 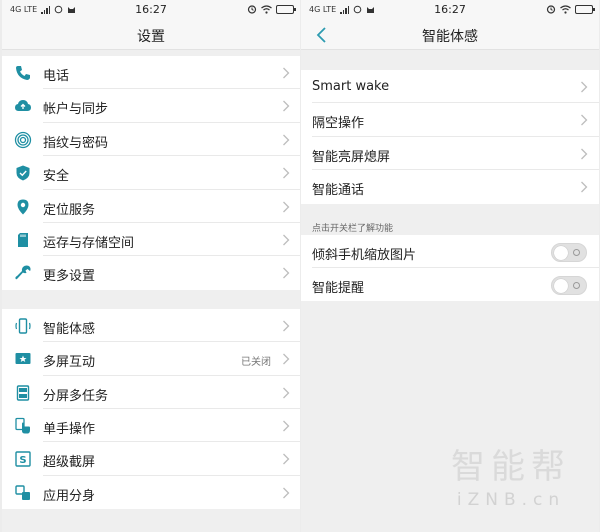 I want to click on settings-item-smart-motion: 智能体感, so click(x=151, y=326).